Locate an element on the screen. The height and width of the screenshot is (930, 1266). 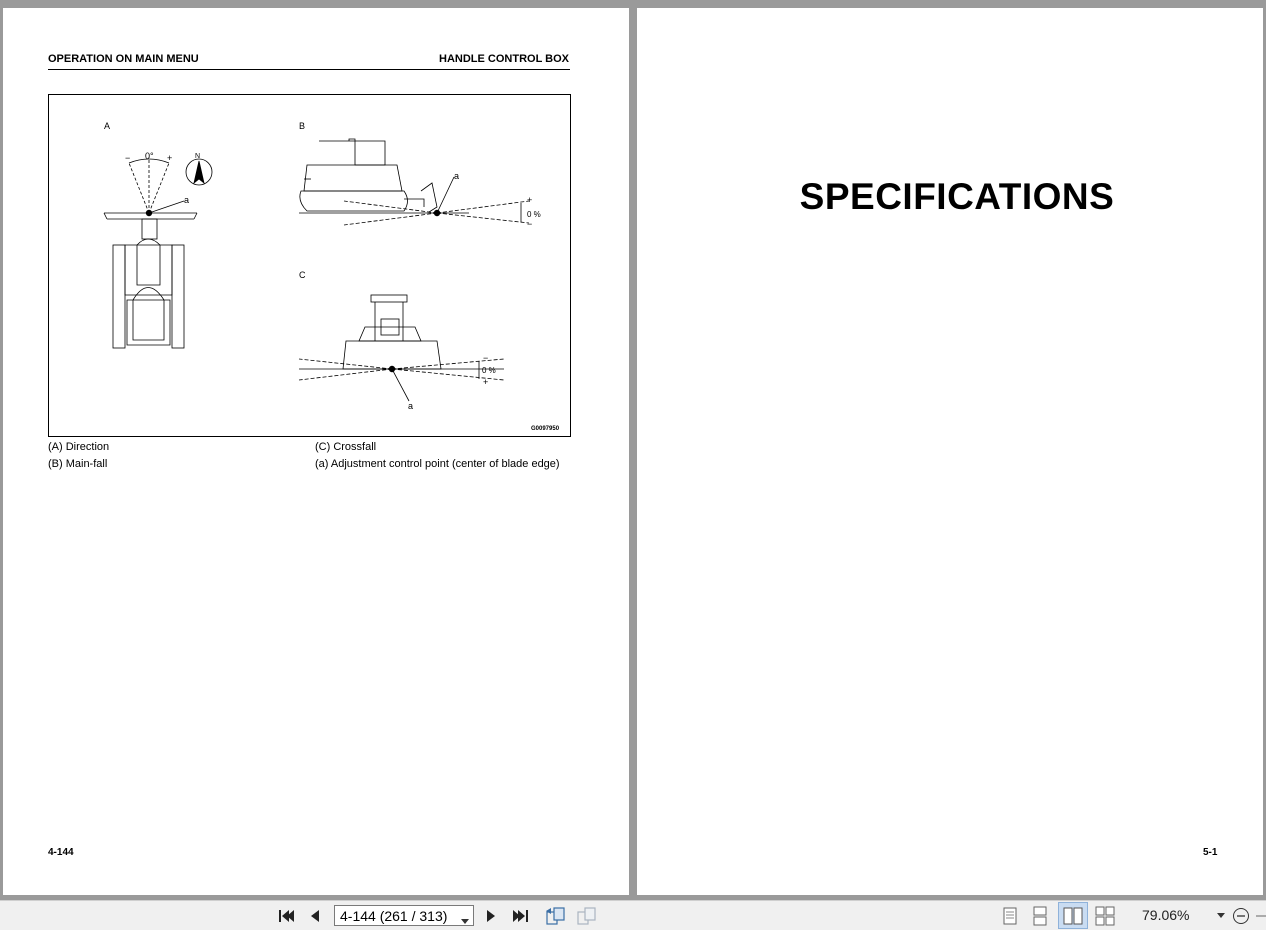
continuous-view-icon is located at coordinates (1040, 915).